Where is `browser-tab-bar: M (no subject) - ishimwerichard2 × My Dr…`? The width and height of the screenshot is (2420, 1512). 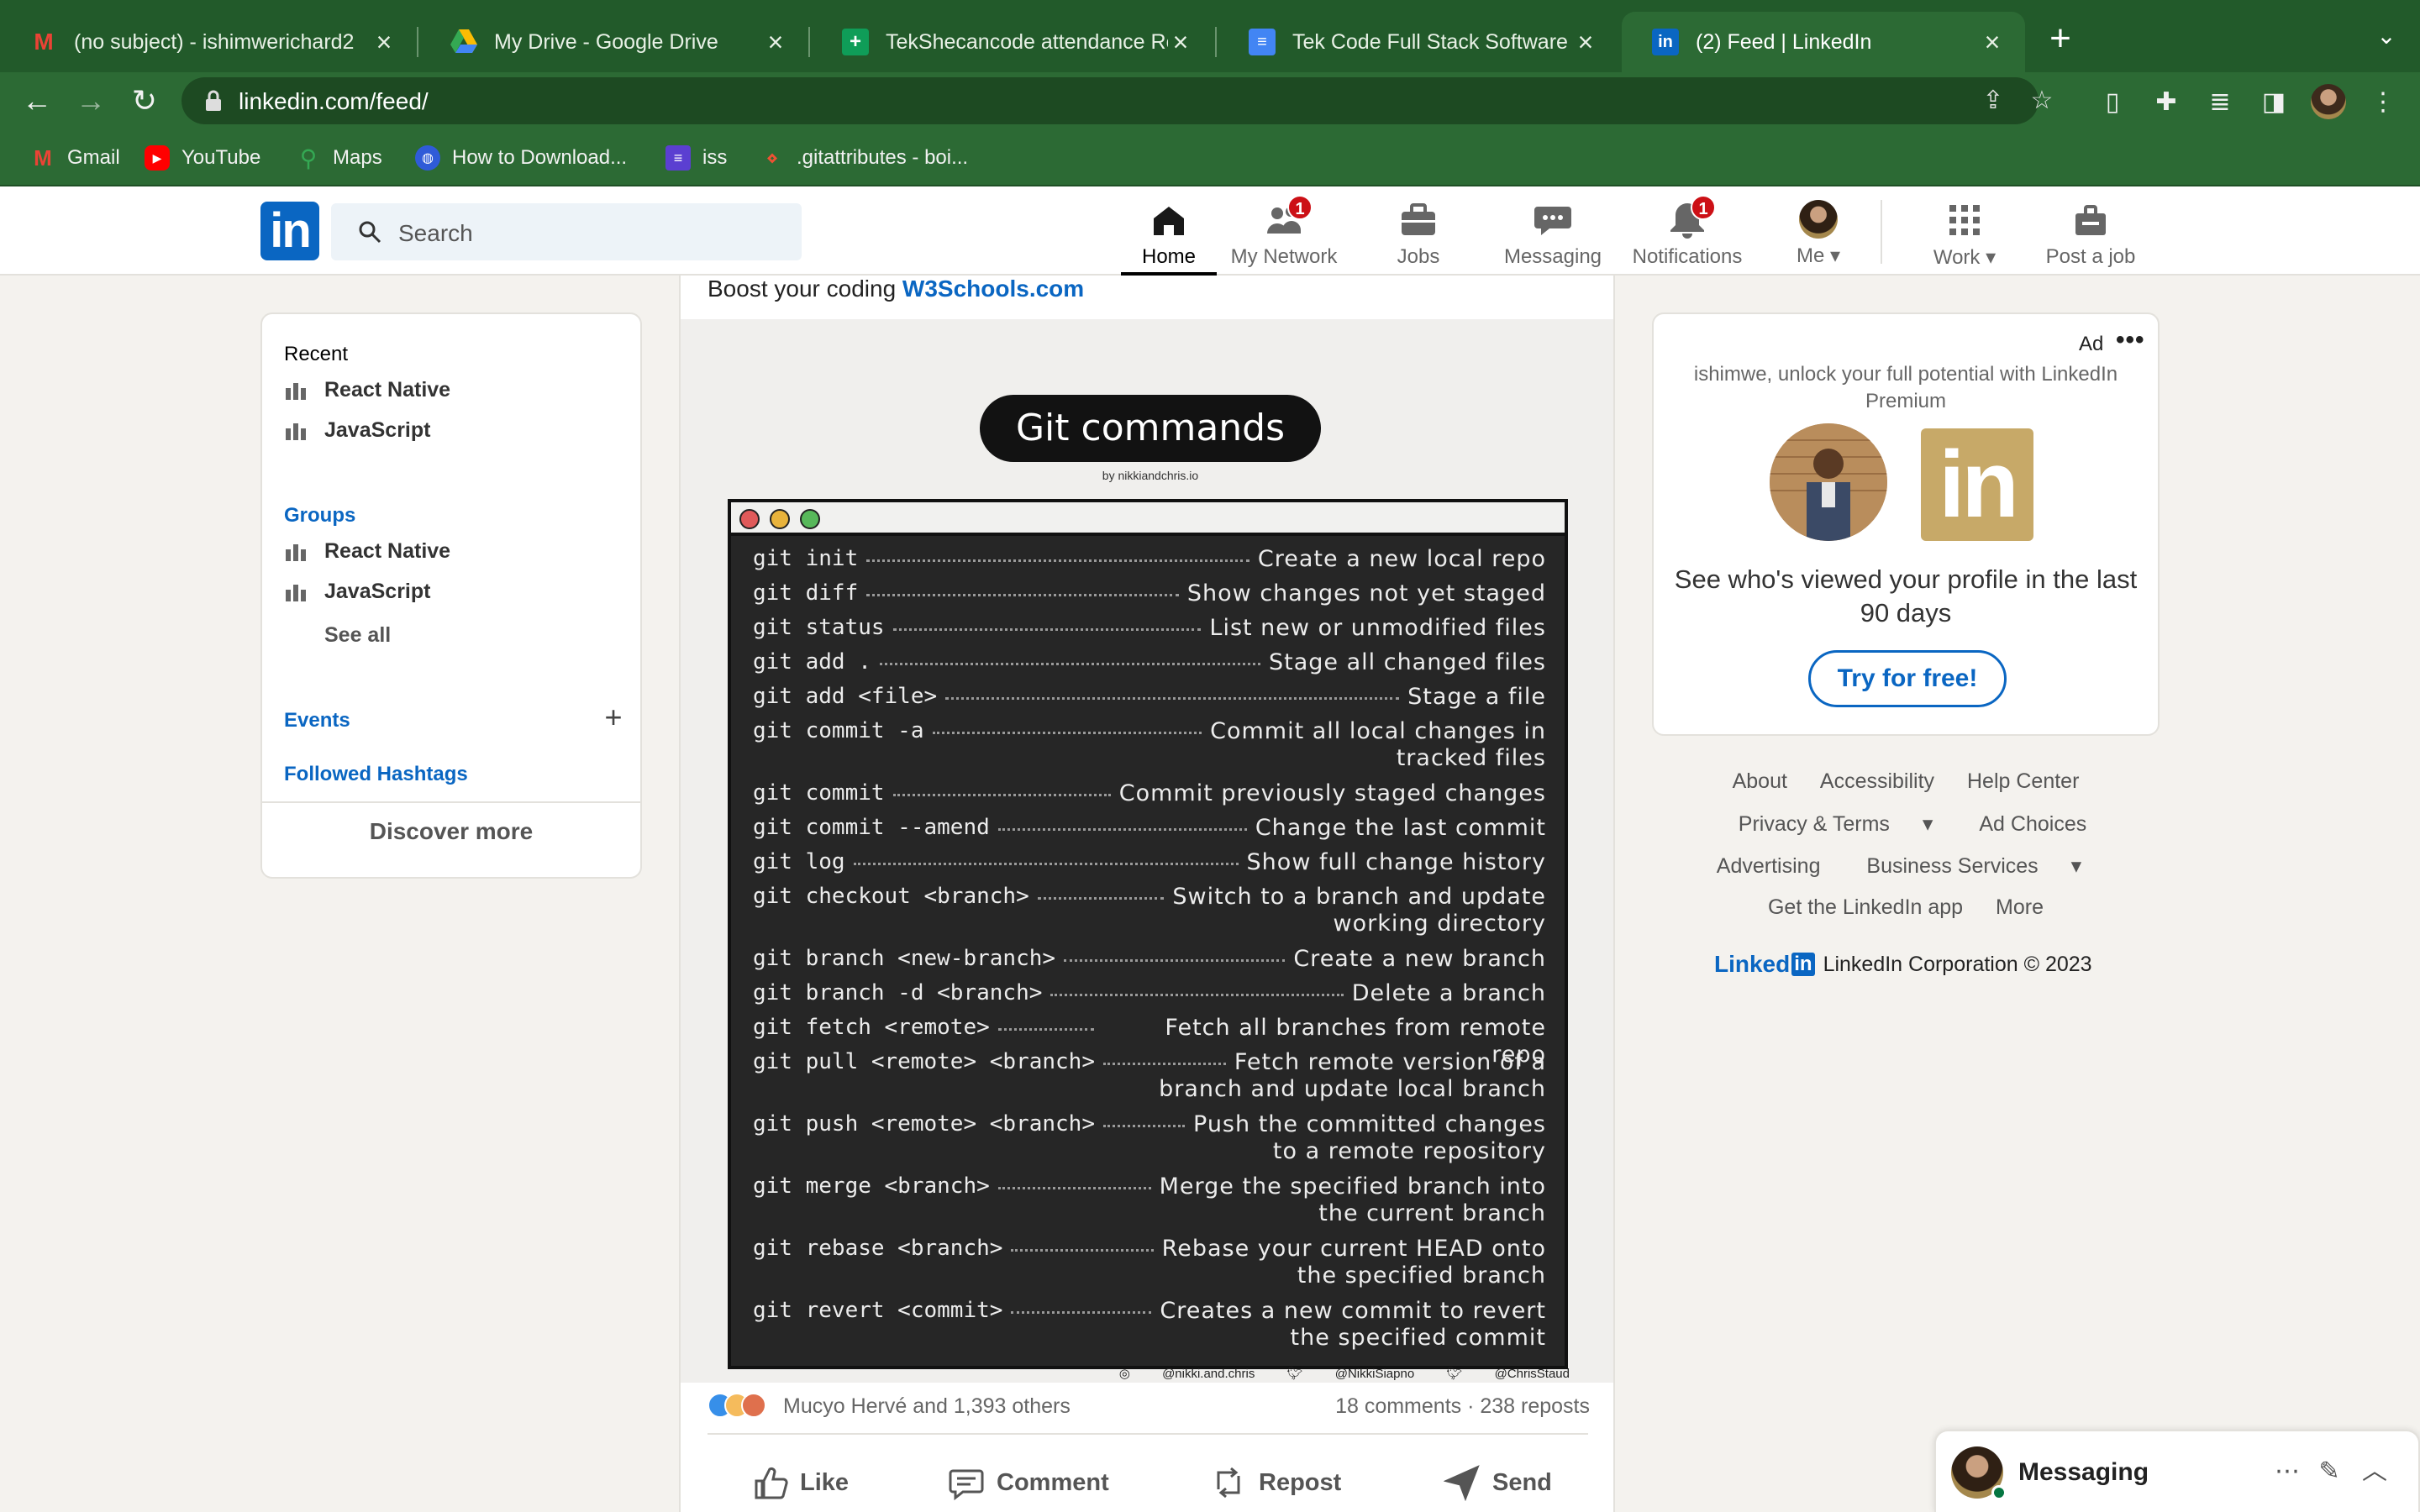
browser-tab-bar: M (no subject) - ishimwerichard2 × My Dr… is located at coordinates (1210, 36).